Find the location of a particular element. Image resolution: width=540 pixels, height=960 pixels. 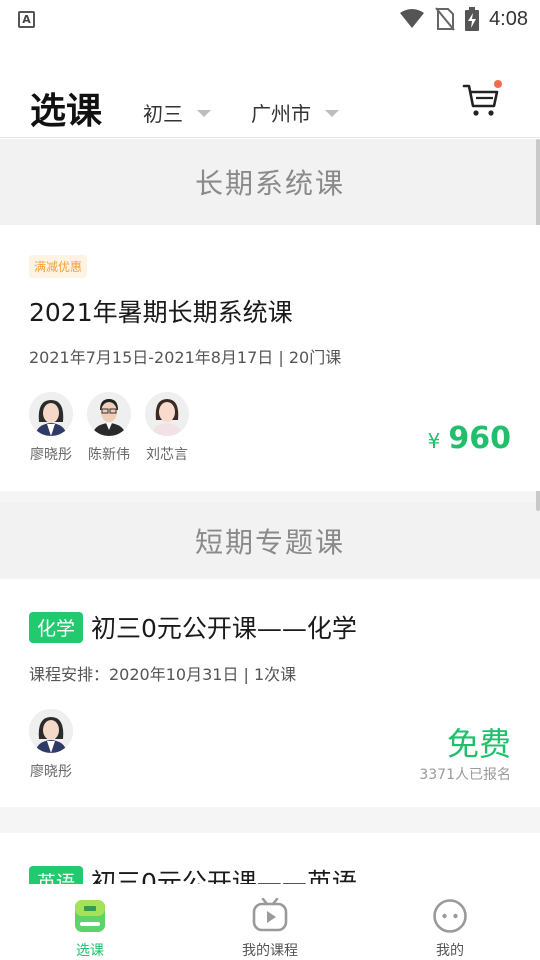

grade-filter-dropdown: 初三 is located at coordinates (177, 112).